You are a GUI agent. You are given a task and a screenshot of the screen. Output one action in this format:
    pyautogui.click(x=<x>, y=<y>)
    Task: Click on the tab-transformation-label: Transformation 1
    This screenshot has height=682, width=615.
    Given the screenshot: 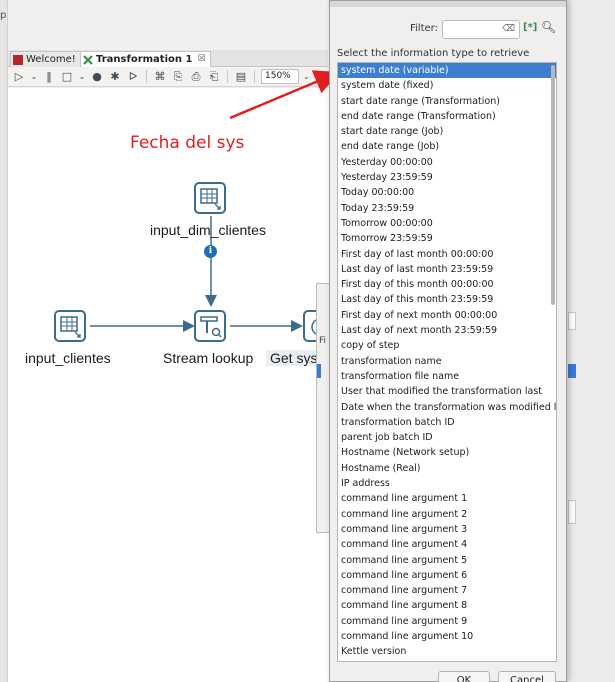 What is the action you would take?
    pyautogui.click(x=144, y=59)
    